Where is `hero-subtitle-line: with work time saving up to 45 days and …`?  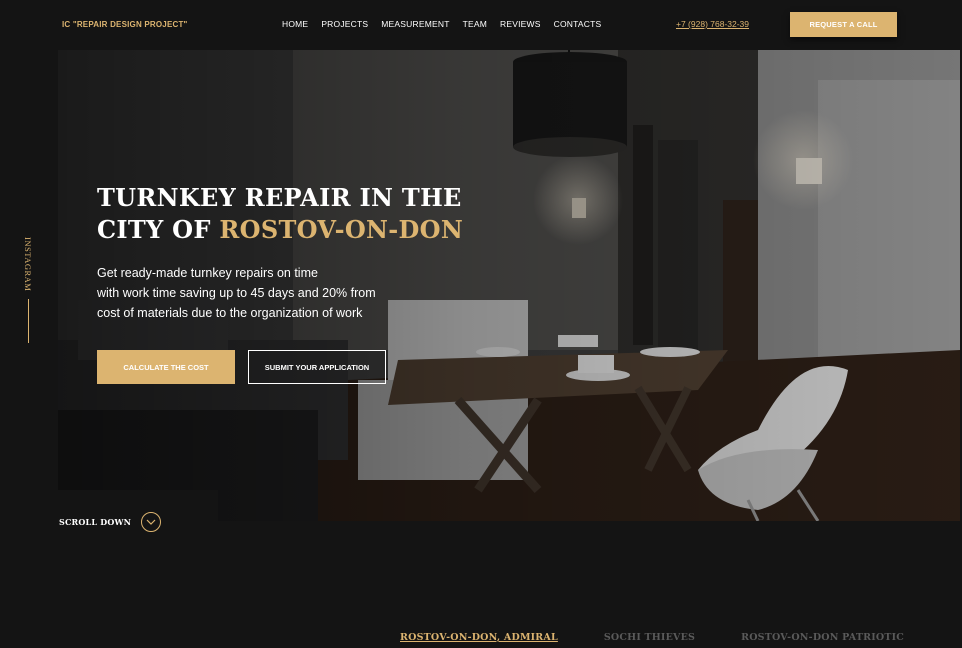 hero-subtitle-line: with work time saving up to 45 days and … is located at coordinates (236, 293).